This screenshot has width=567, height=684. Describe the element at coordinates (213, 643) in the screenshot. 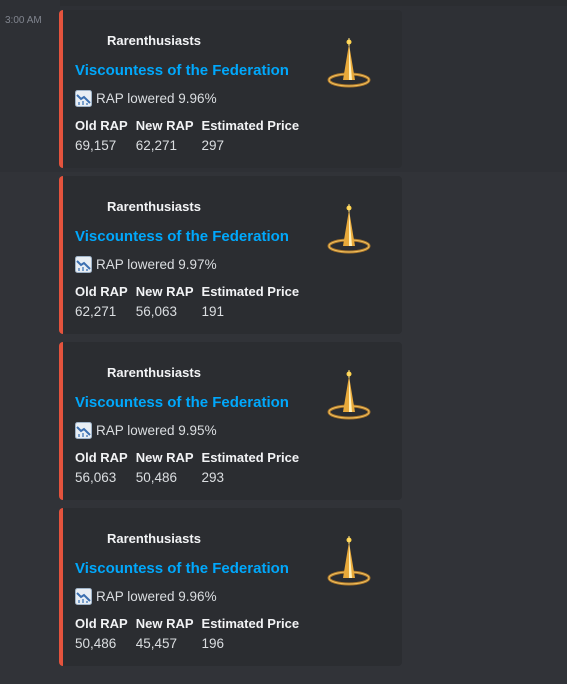

I see `field-value: 196` at that location.